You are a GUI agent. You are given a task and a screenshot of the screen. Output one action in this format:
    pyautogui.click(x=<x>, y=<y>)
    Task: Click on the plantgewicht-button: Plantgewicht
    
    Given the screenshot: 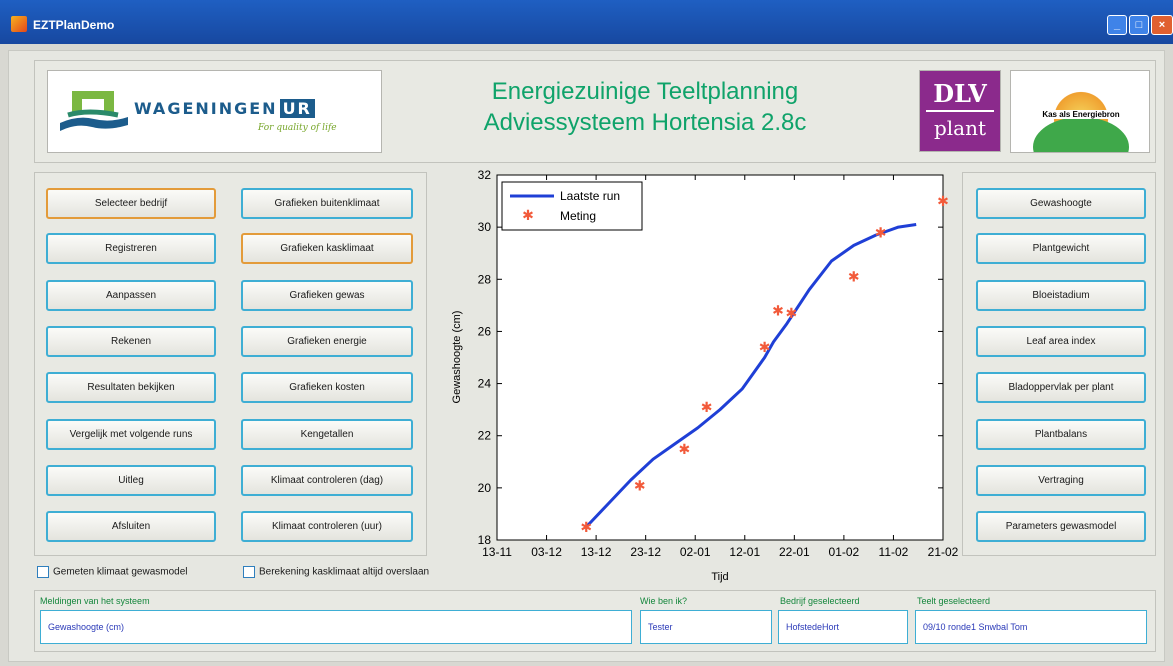 What is the action you would take?
    pyautogui.click(x=1061, y=248)
    